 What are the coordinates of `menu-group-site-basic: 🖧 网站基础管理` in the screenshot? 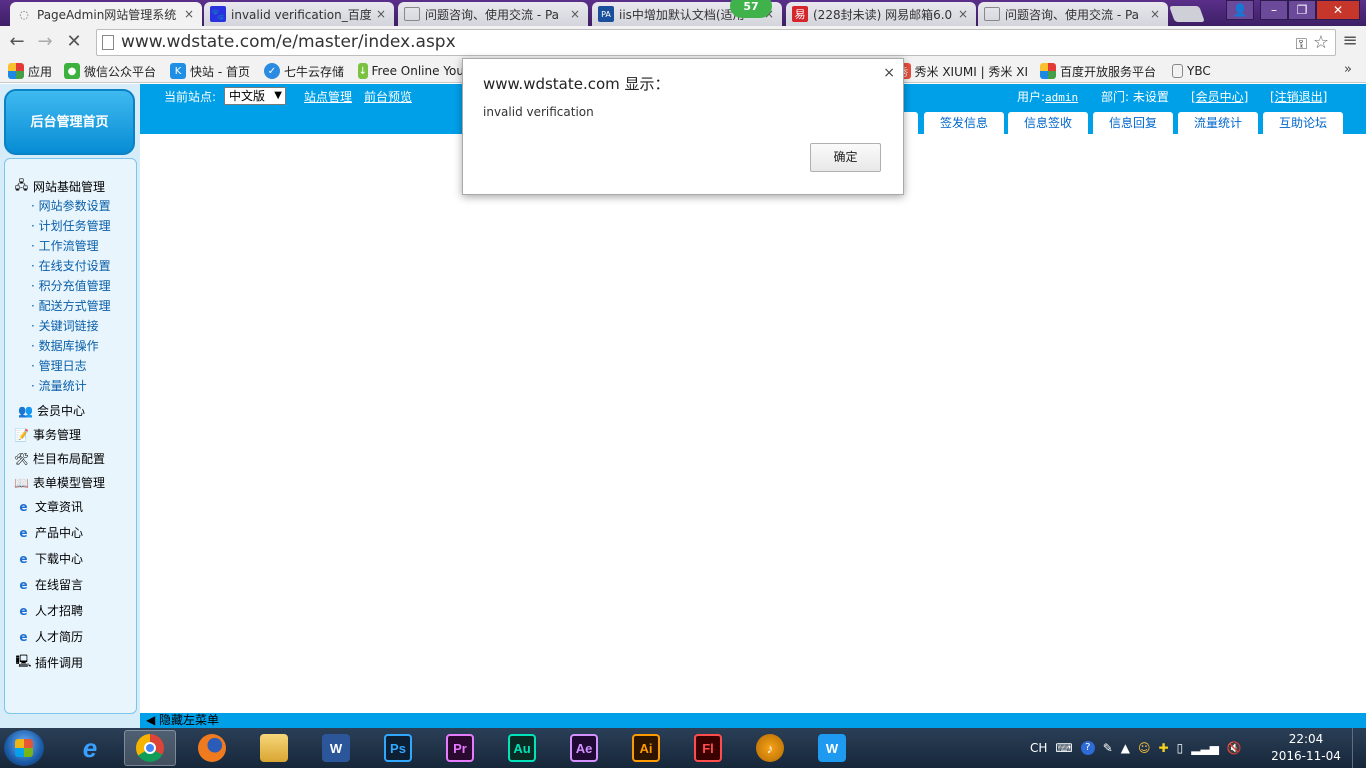 It's located at (59, 186).